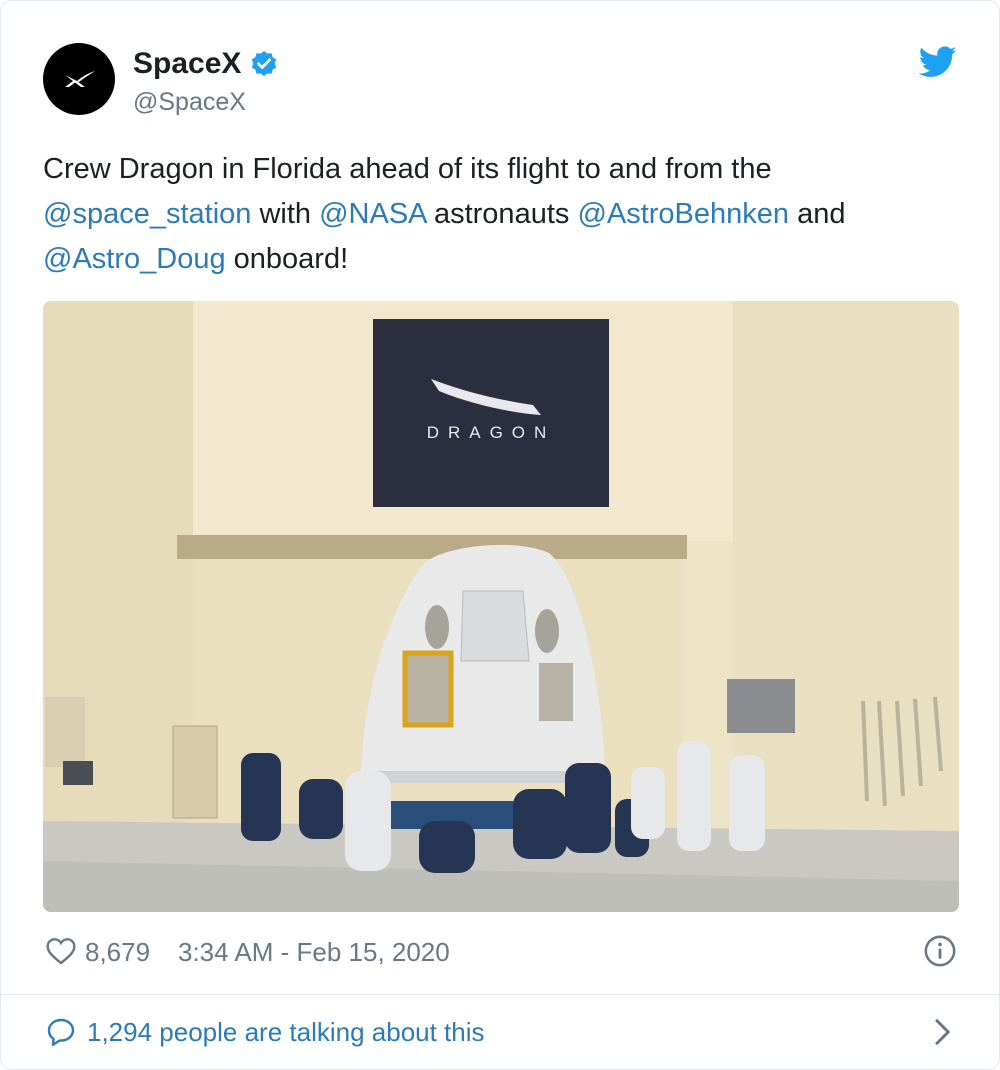 The height and width of the screenshot is (1070, 1000). Describe the element at coordinates (817, 214) in the screenshot. I see `tweet-text-segment: and` at that location.